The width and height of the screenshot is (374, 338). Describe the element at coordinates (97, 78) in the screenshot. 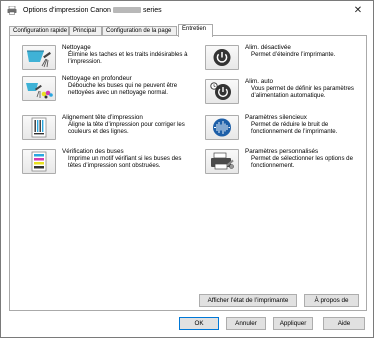

I see `deep-cleaning-title: Nettoyage en profondeur` at that location.